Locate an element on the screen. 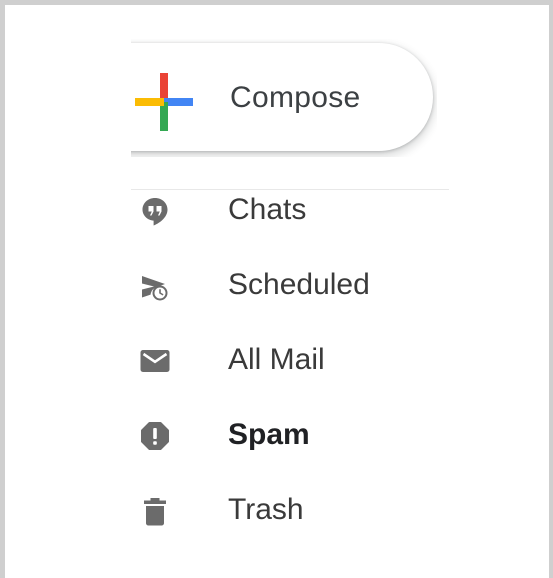 The height and width of the screenshot is (578, 553). sidebar-item-label: Scheduled is located at coordinates (299, 284).